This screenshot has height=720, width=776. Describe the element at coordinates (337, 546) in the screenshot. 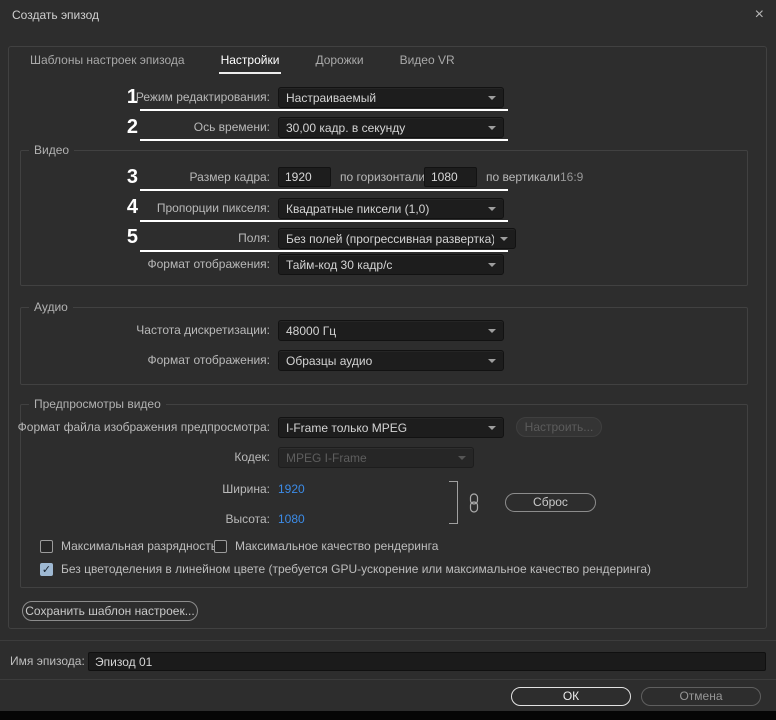

I see `max-render-quality-label: Максимальное качество рендеринга` at that location.